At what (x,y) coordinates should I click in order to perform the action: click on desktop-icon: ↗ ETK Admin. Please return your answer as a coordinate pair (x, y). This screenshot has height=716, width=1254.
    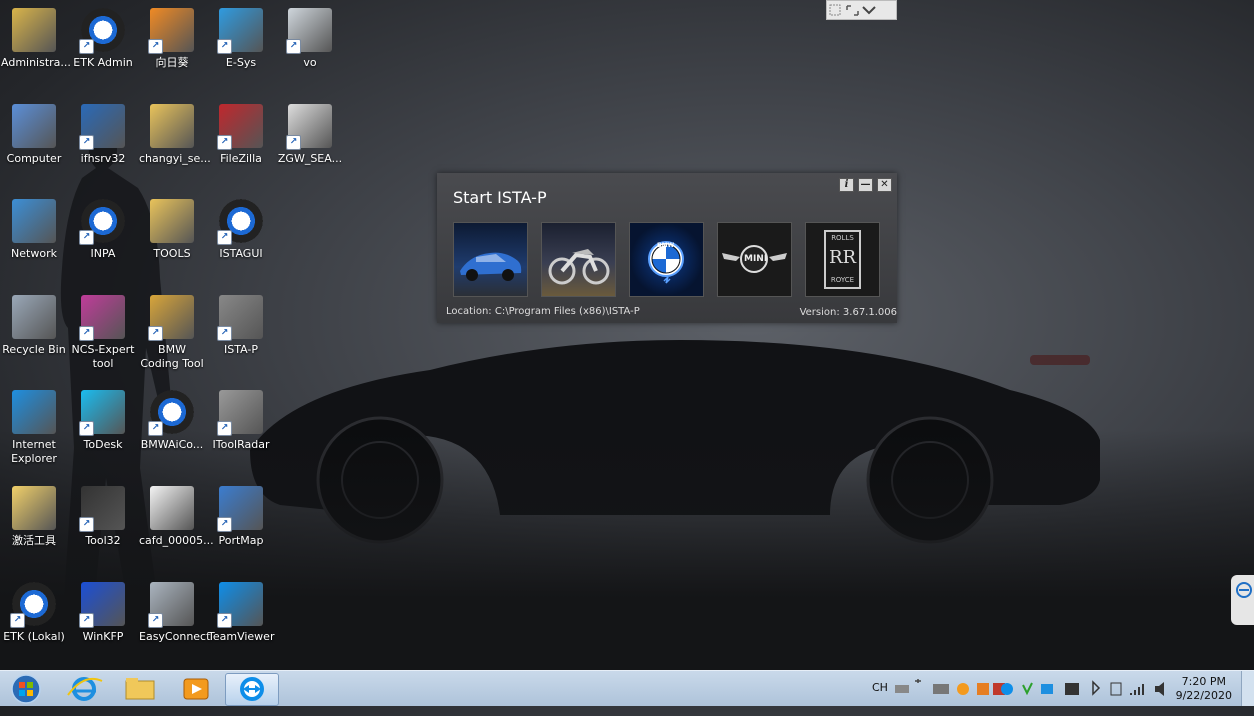
    Looking at the image, I should click on (103, 36).